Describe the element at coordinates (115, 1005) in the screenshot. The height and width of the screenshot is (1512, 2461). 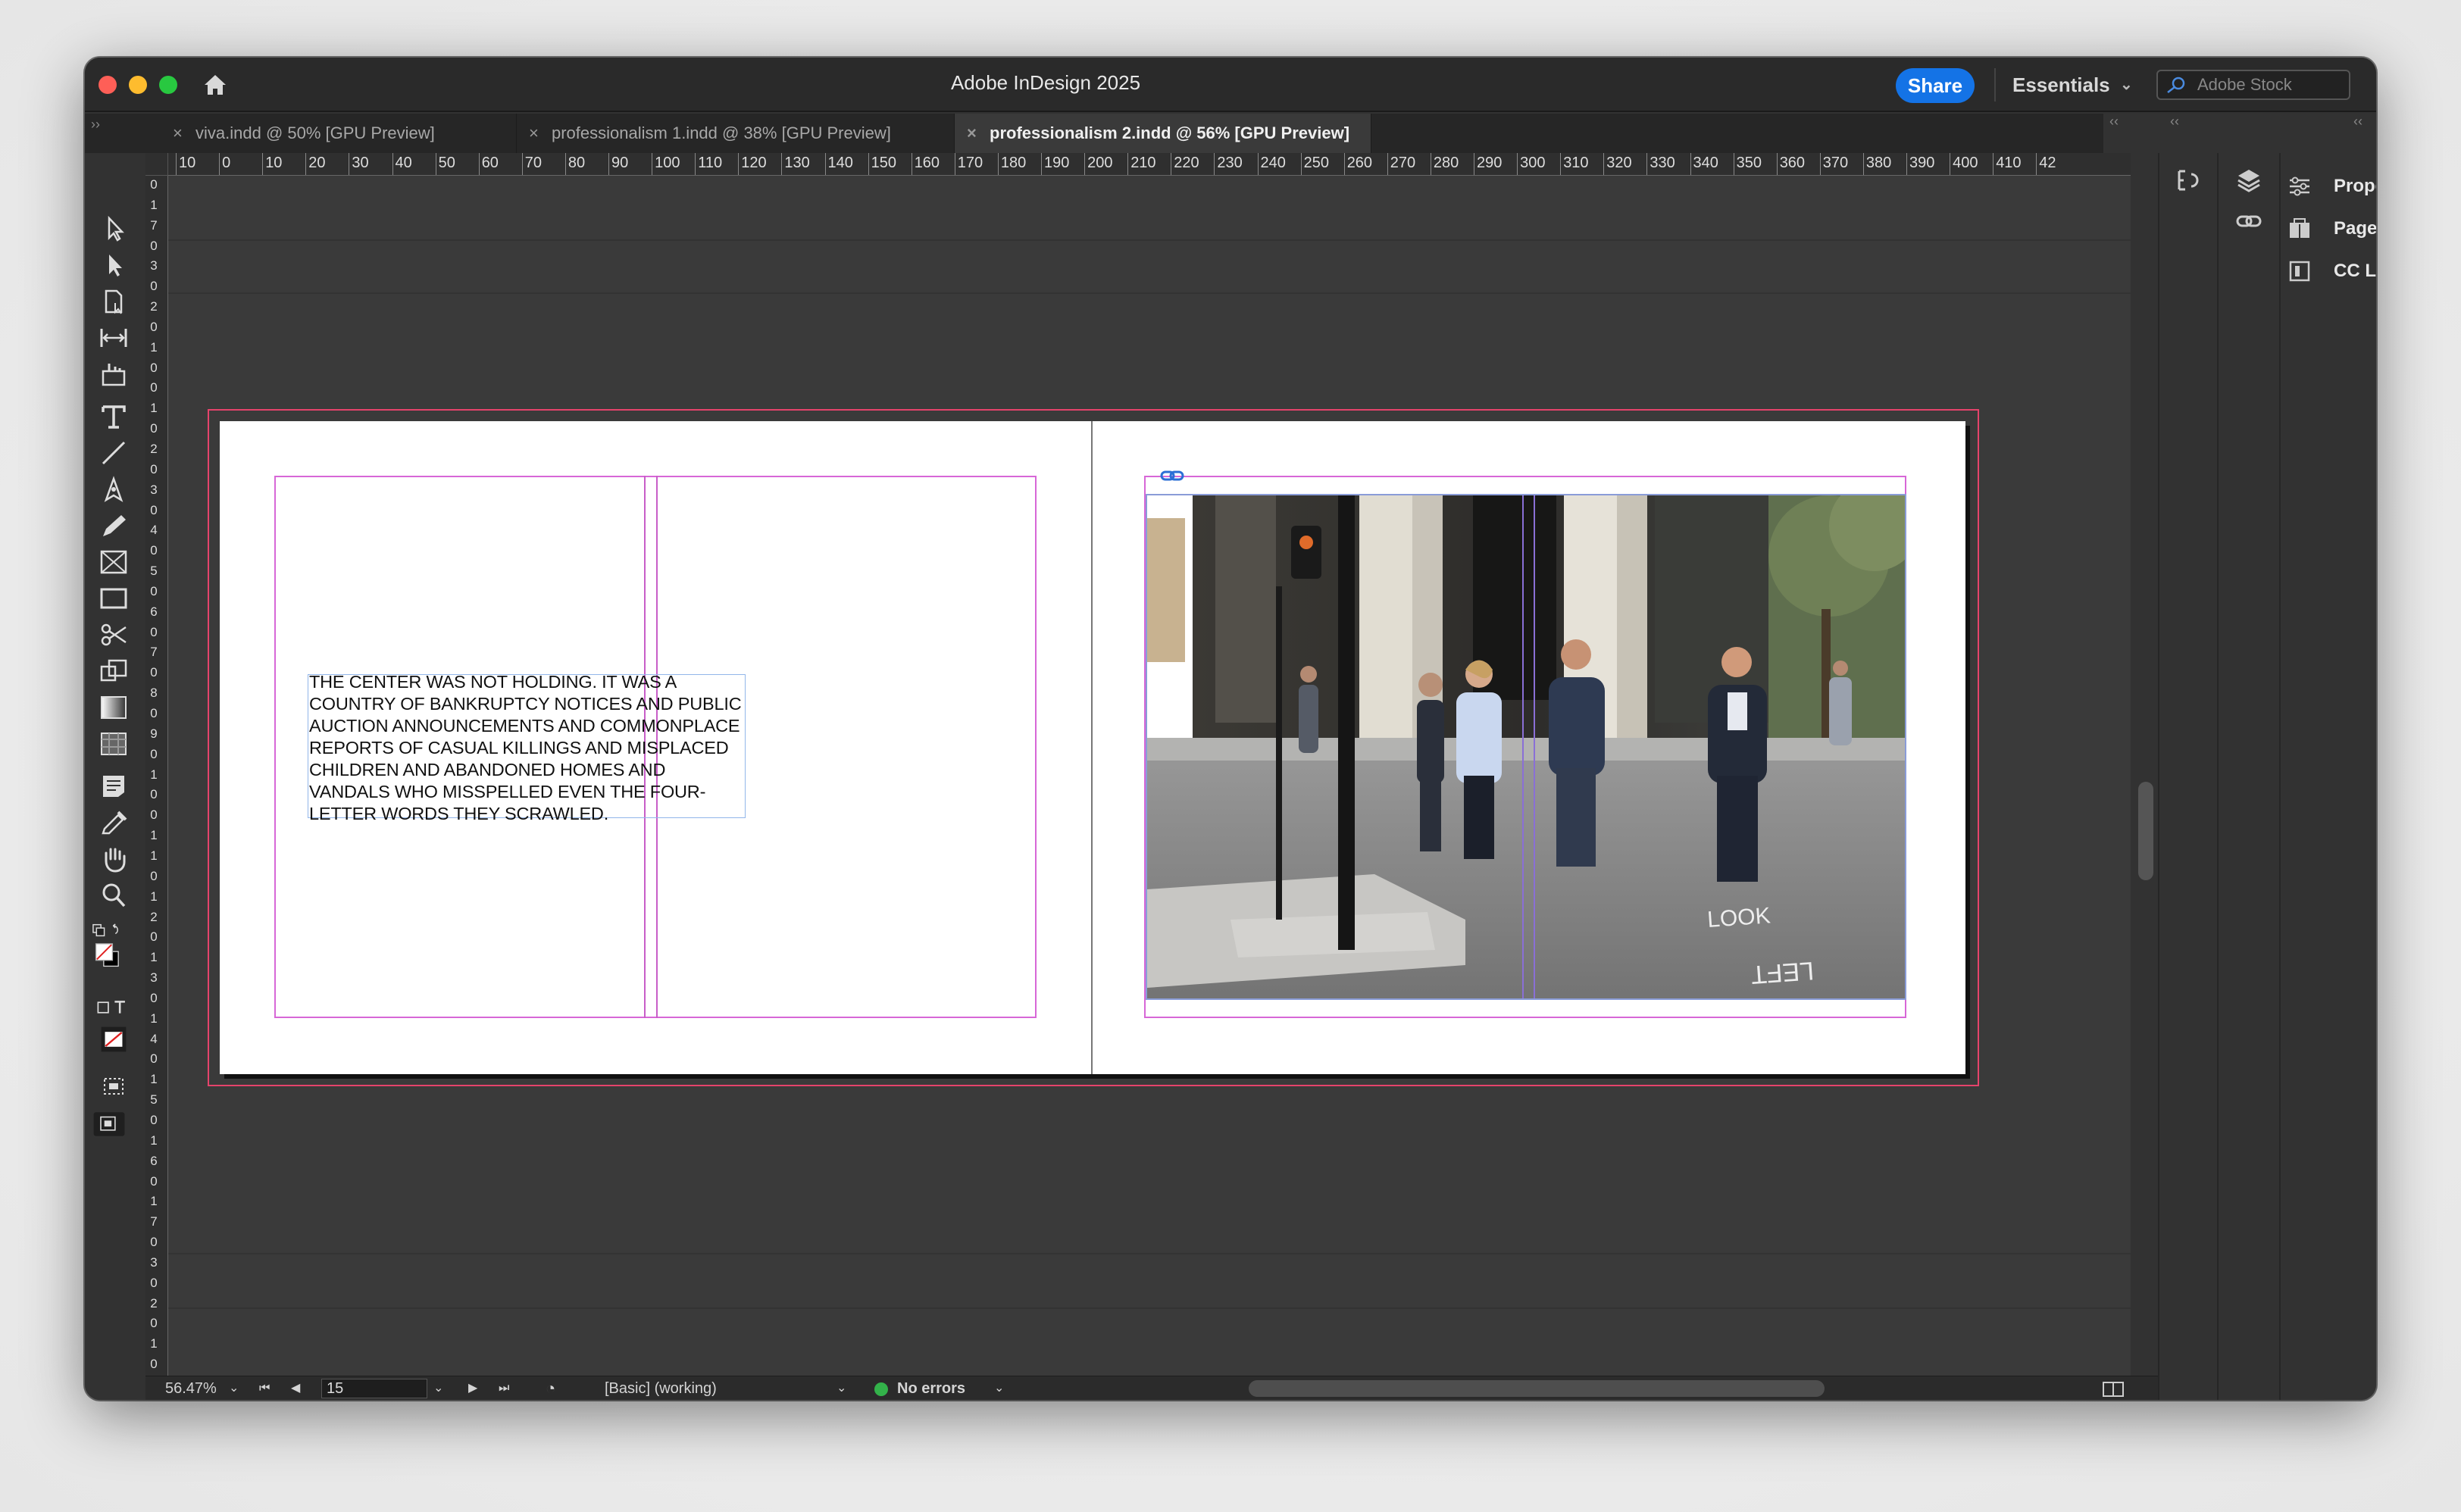
I see `formatting-container-icon` at that location.